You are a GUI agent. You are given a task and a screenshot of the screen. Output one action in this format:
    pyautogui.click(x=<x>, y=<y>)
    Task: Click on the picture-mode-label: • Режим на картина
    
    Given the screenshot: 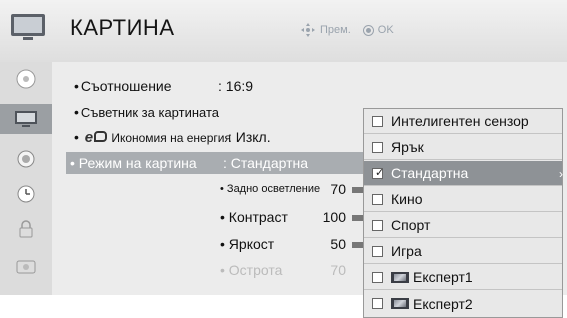 What is the action you would take?
    pyautogui.click(x=133, y=163)
    